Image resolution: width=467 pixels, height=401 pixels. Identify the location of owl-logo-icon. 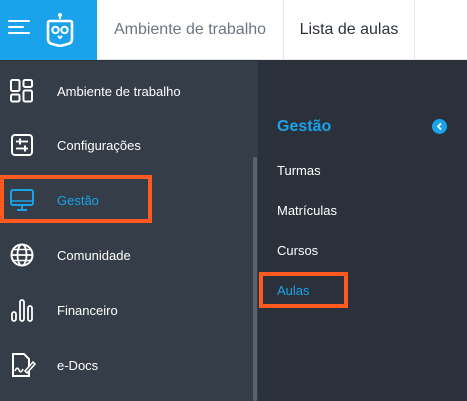
(60, 30).